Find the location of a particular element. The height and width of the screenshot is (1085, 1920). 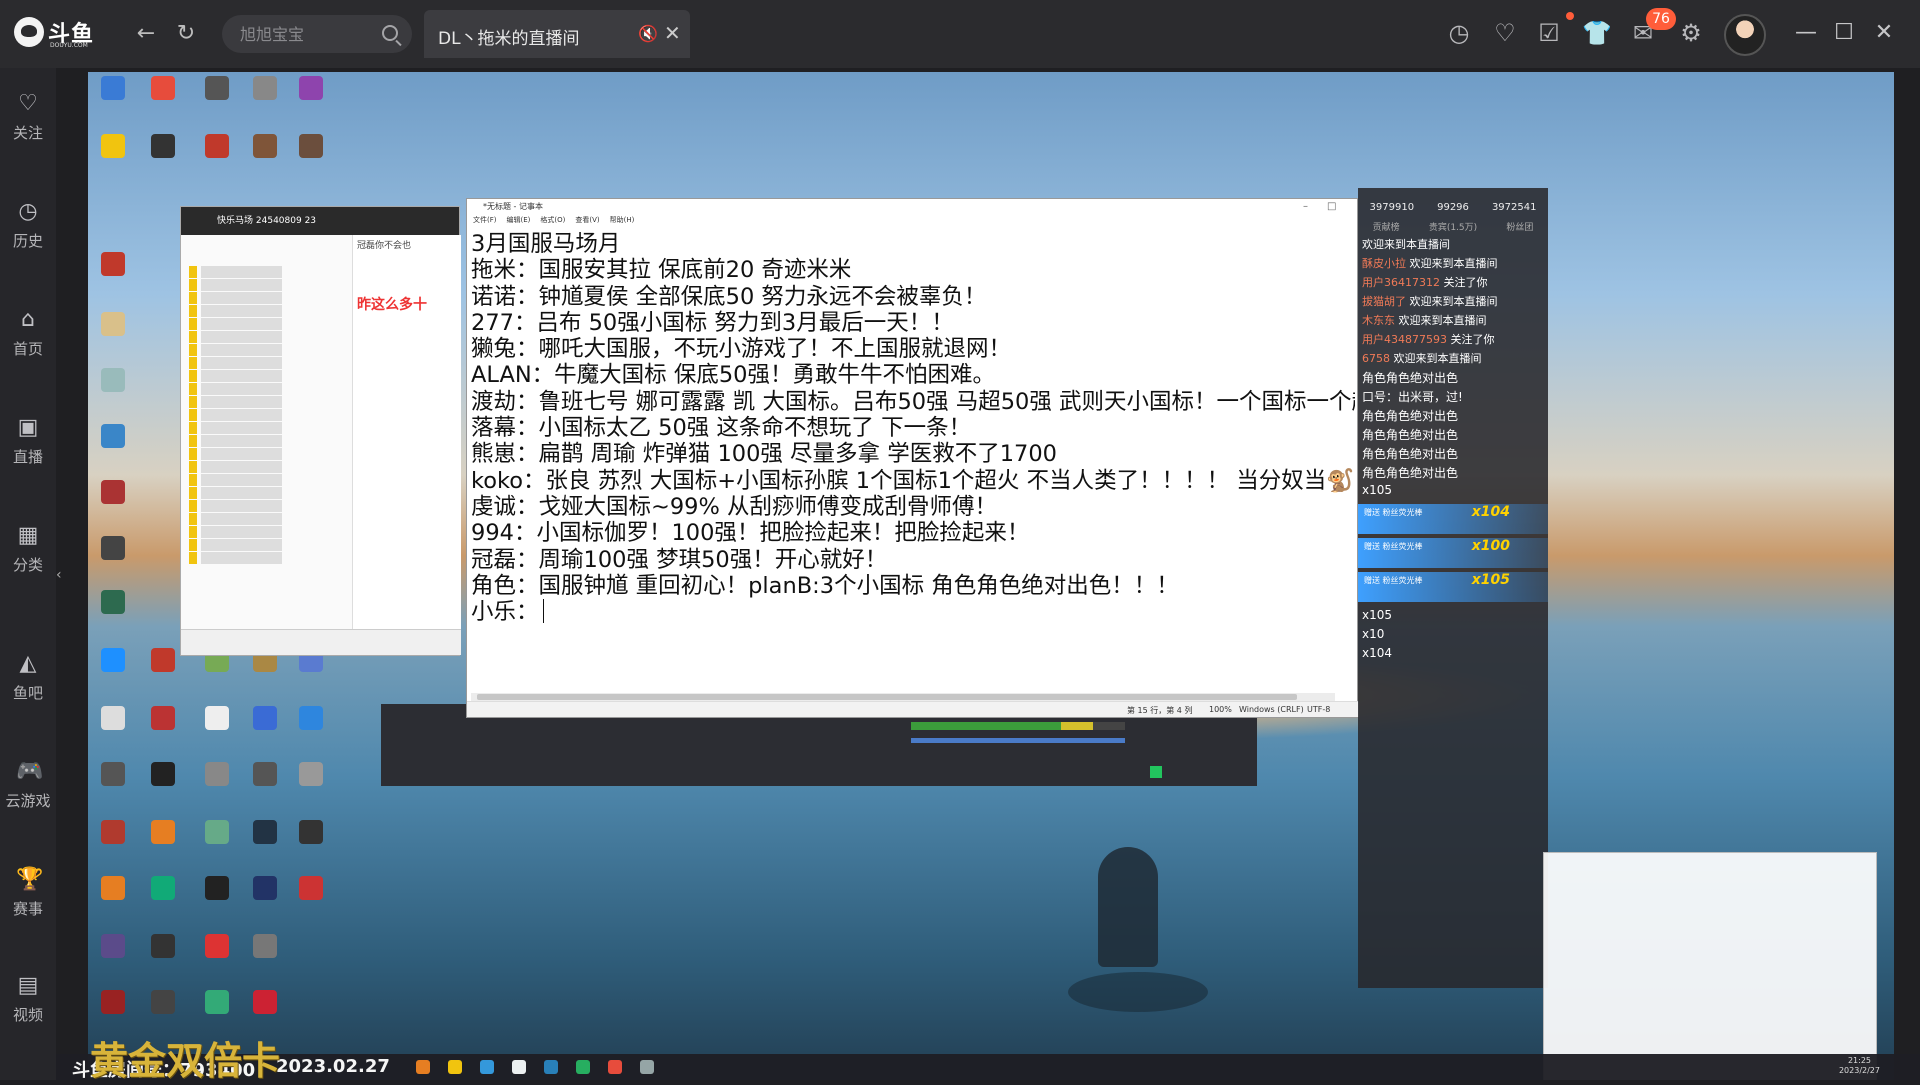

menu-edit: 编辑(E) is located at coordinates (519, 221).